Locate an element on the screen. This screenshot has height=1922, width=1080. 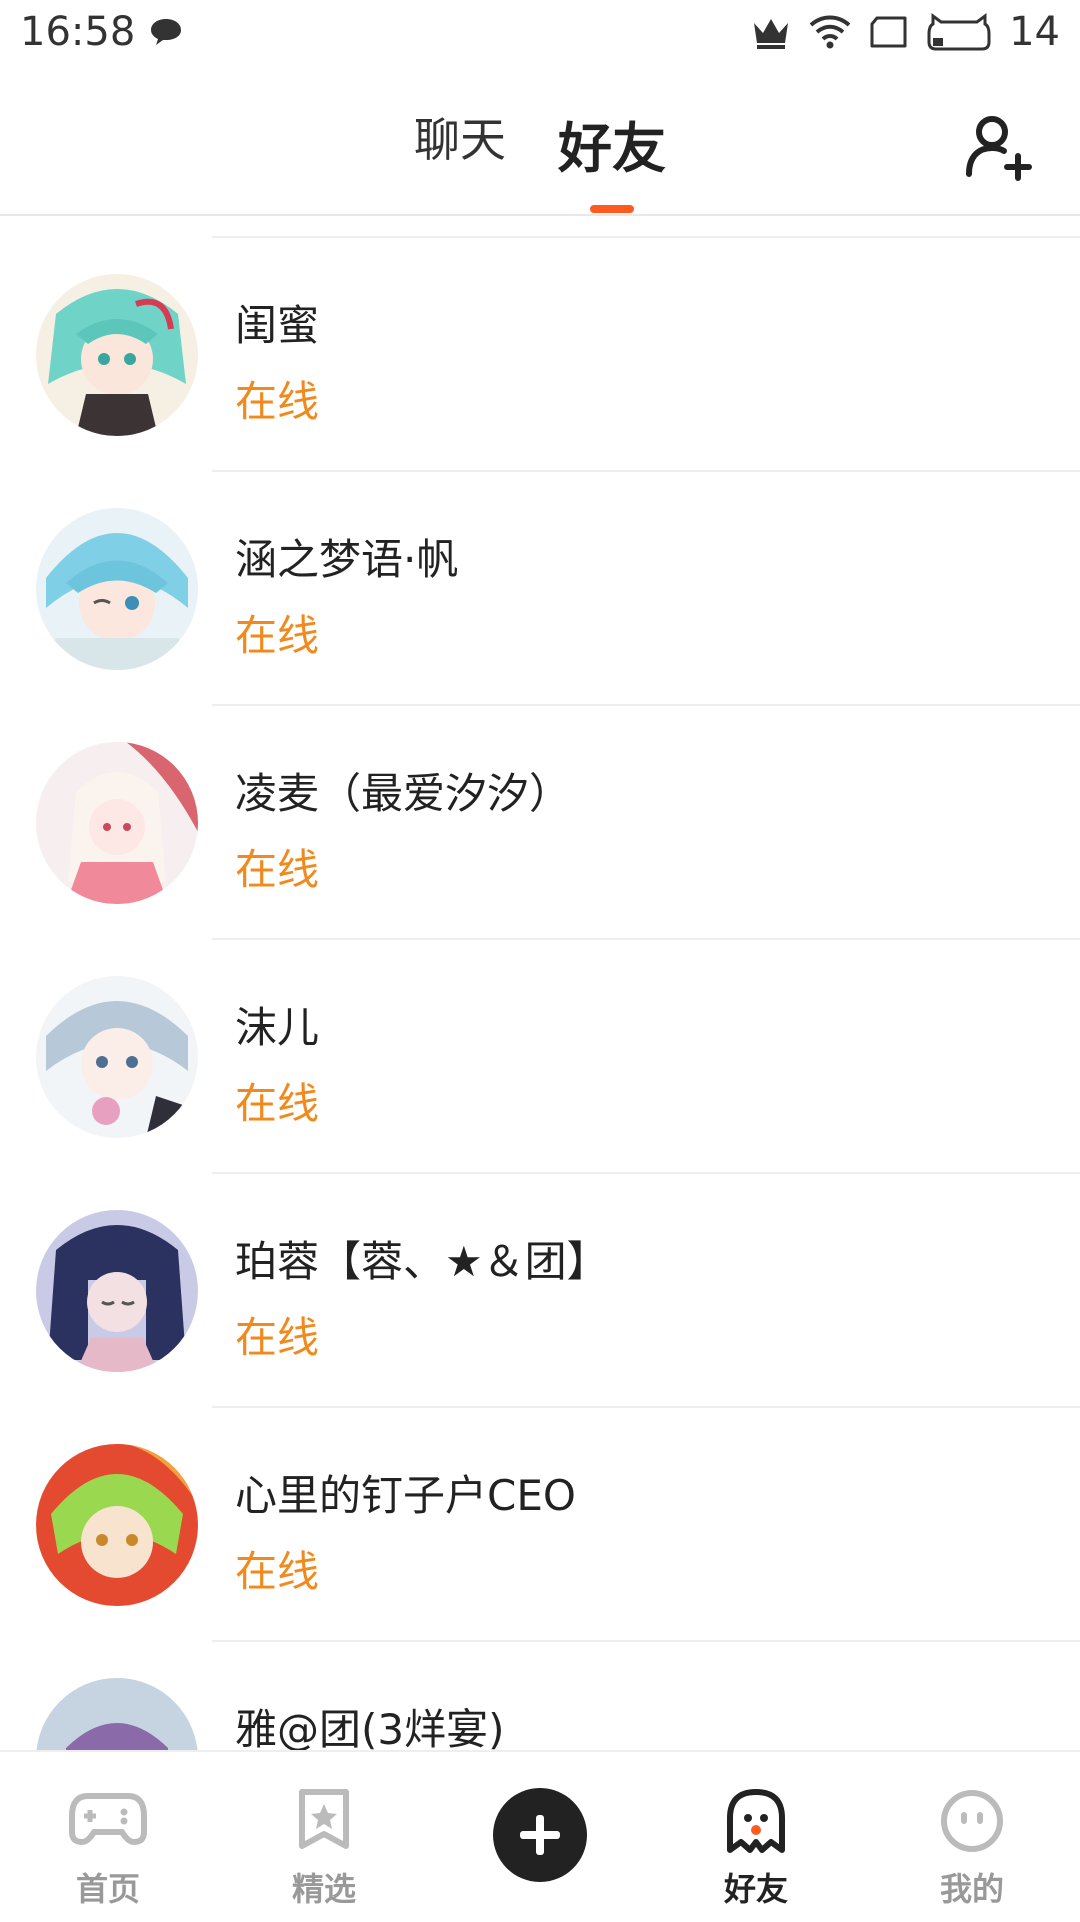
status-left: 16:58 is located at coordinates (101, 32).